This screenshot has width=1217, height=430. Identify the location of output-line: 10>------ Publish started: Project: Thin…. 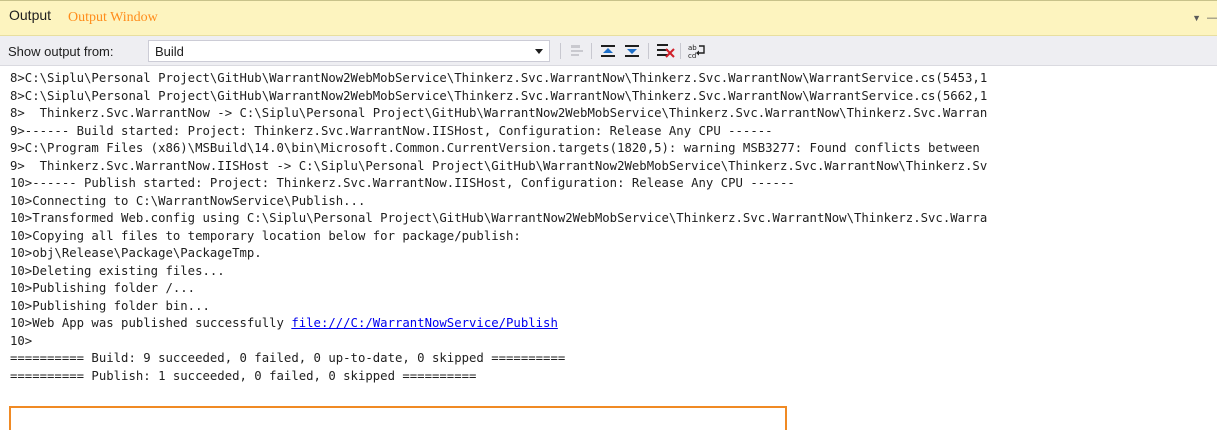
(610, 184).